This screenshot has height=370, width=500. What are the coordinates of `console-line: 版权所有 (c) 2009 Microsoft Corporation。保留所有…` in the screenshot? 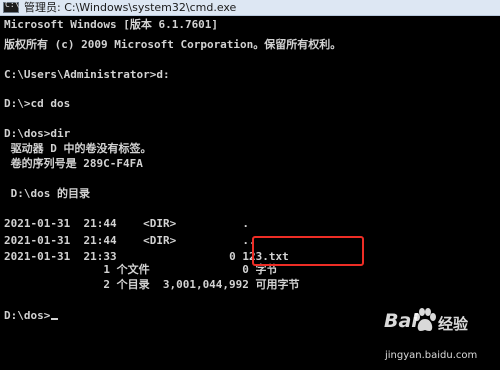 It's located at (173, 44).